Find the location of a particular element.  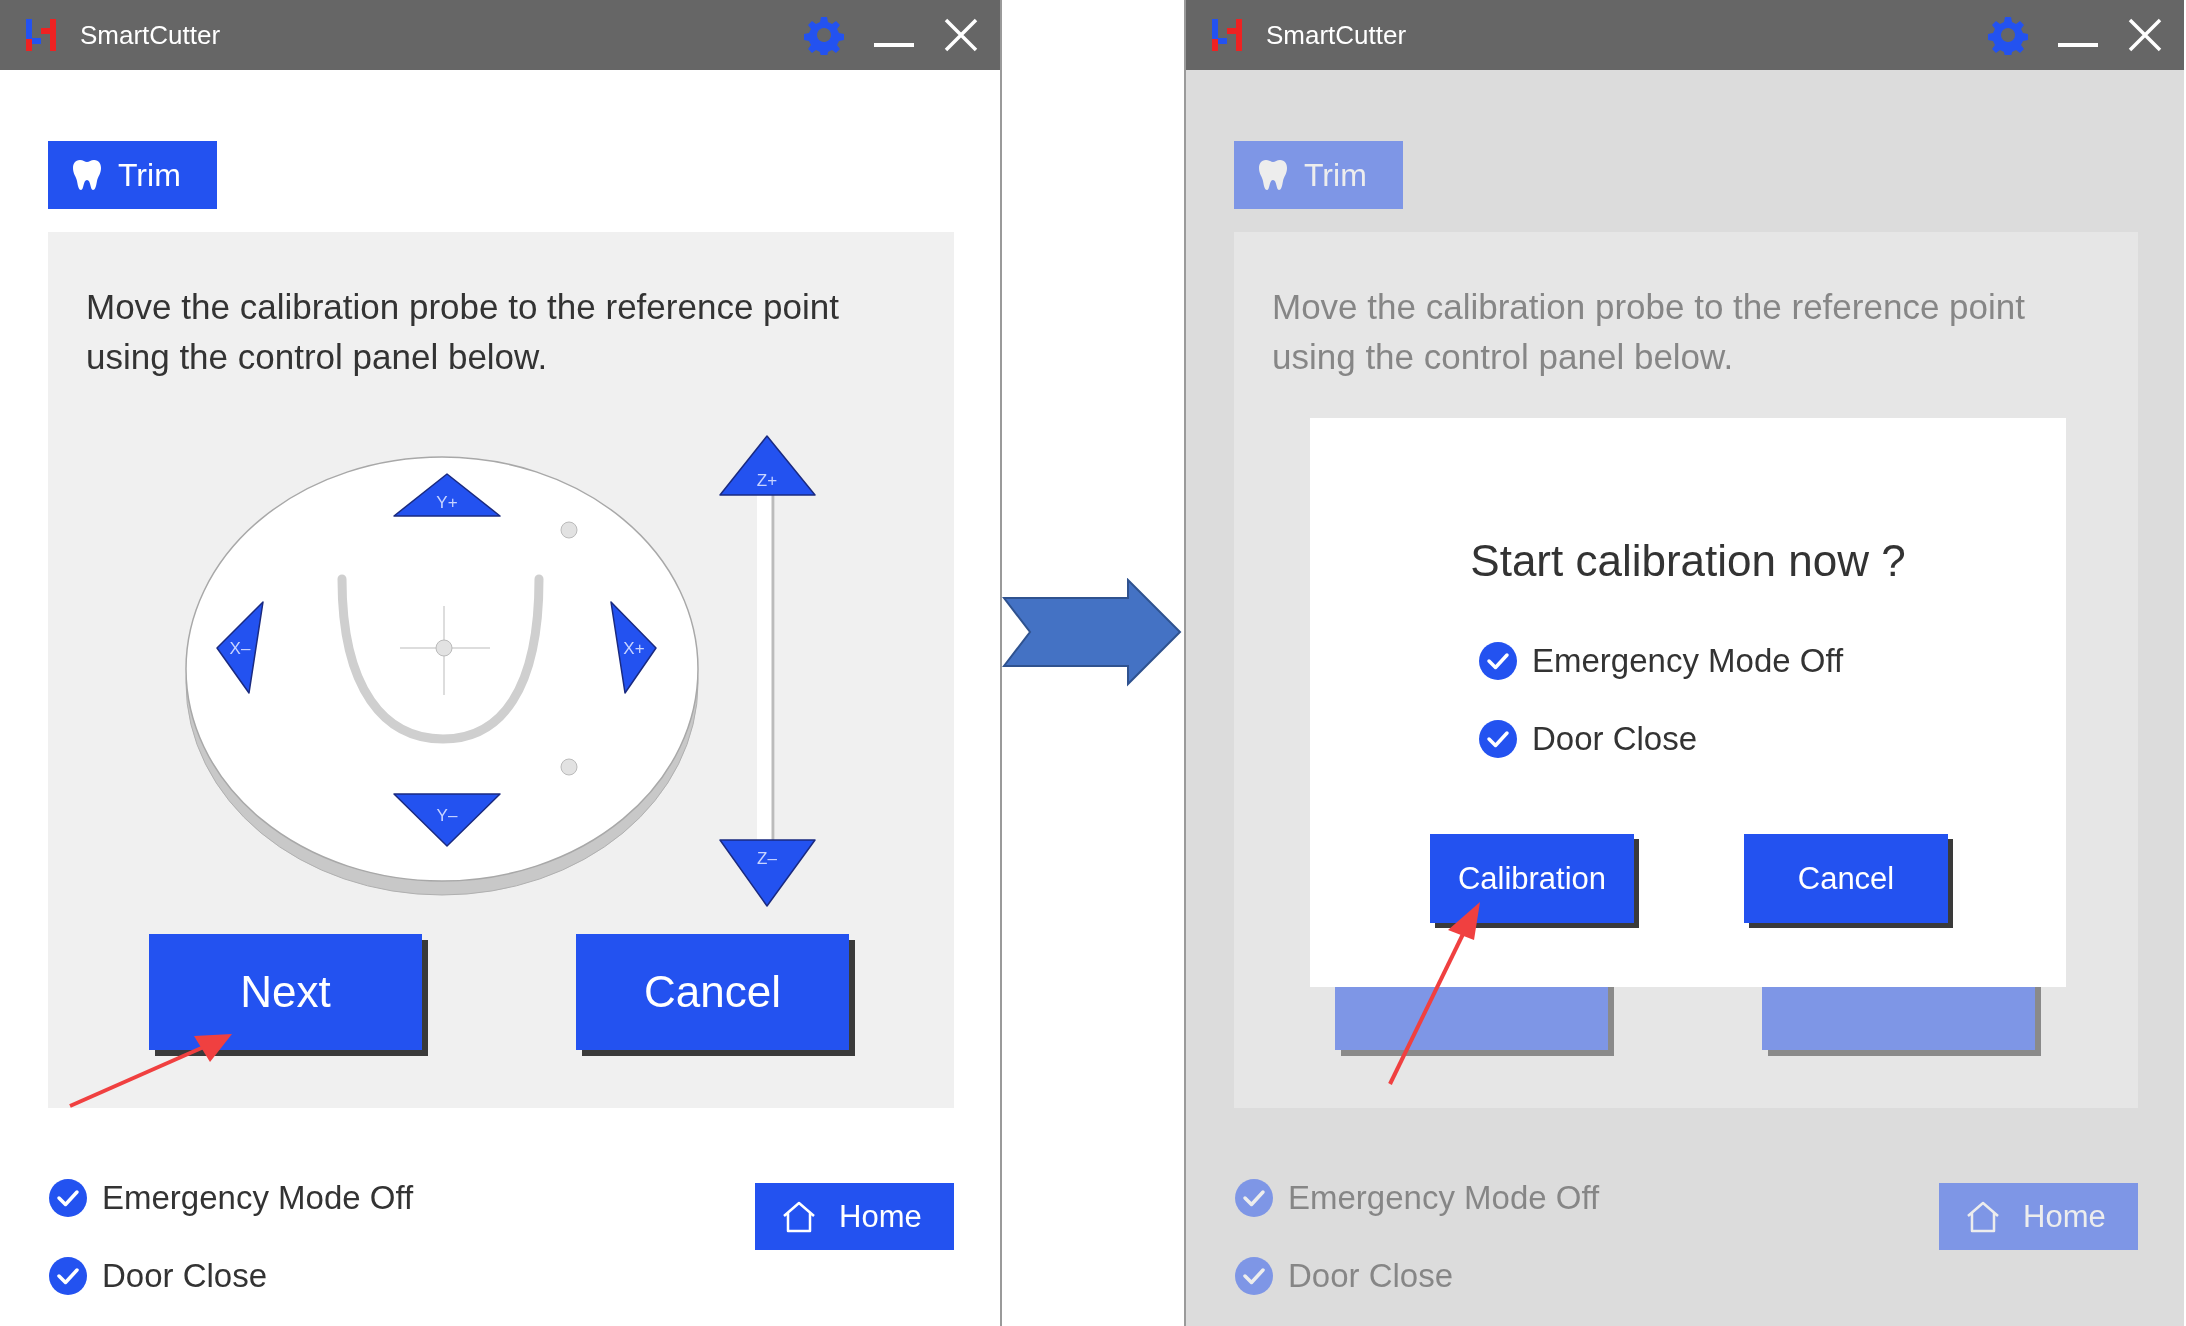

dialog-title: Start calibration now ? is located at coordinates (1688, 561).